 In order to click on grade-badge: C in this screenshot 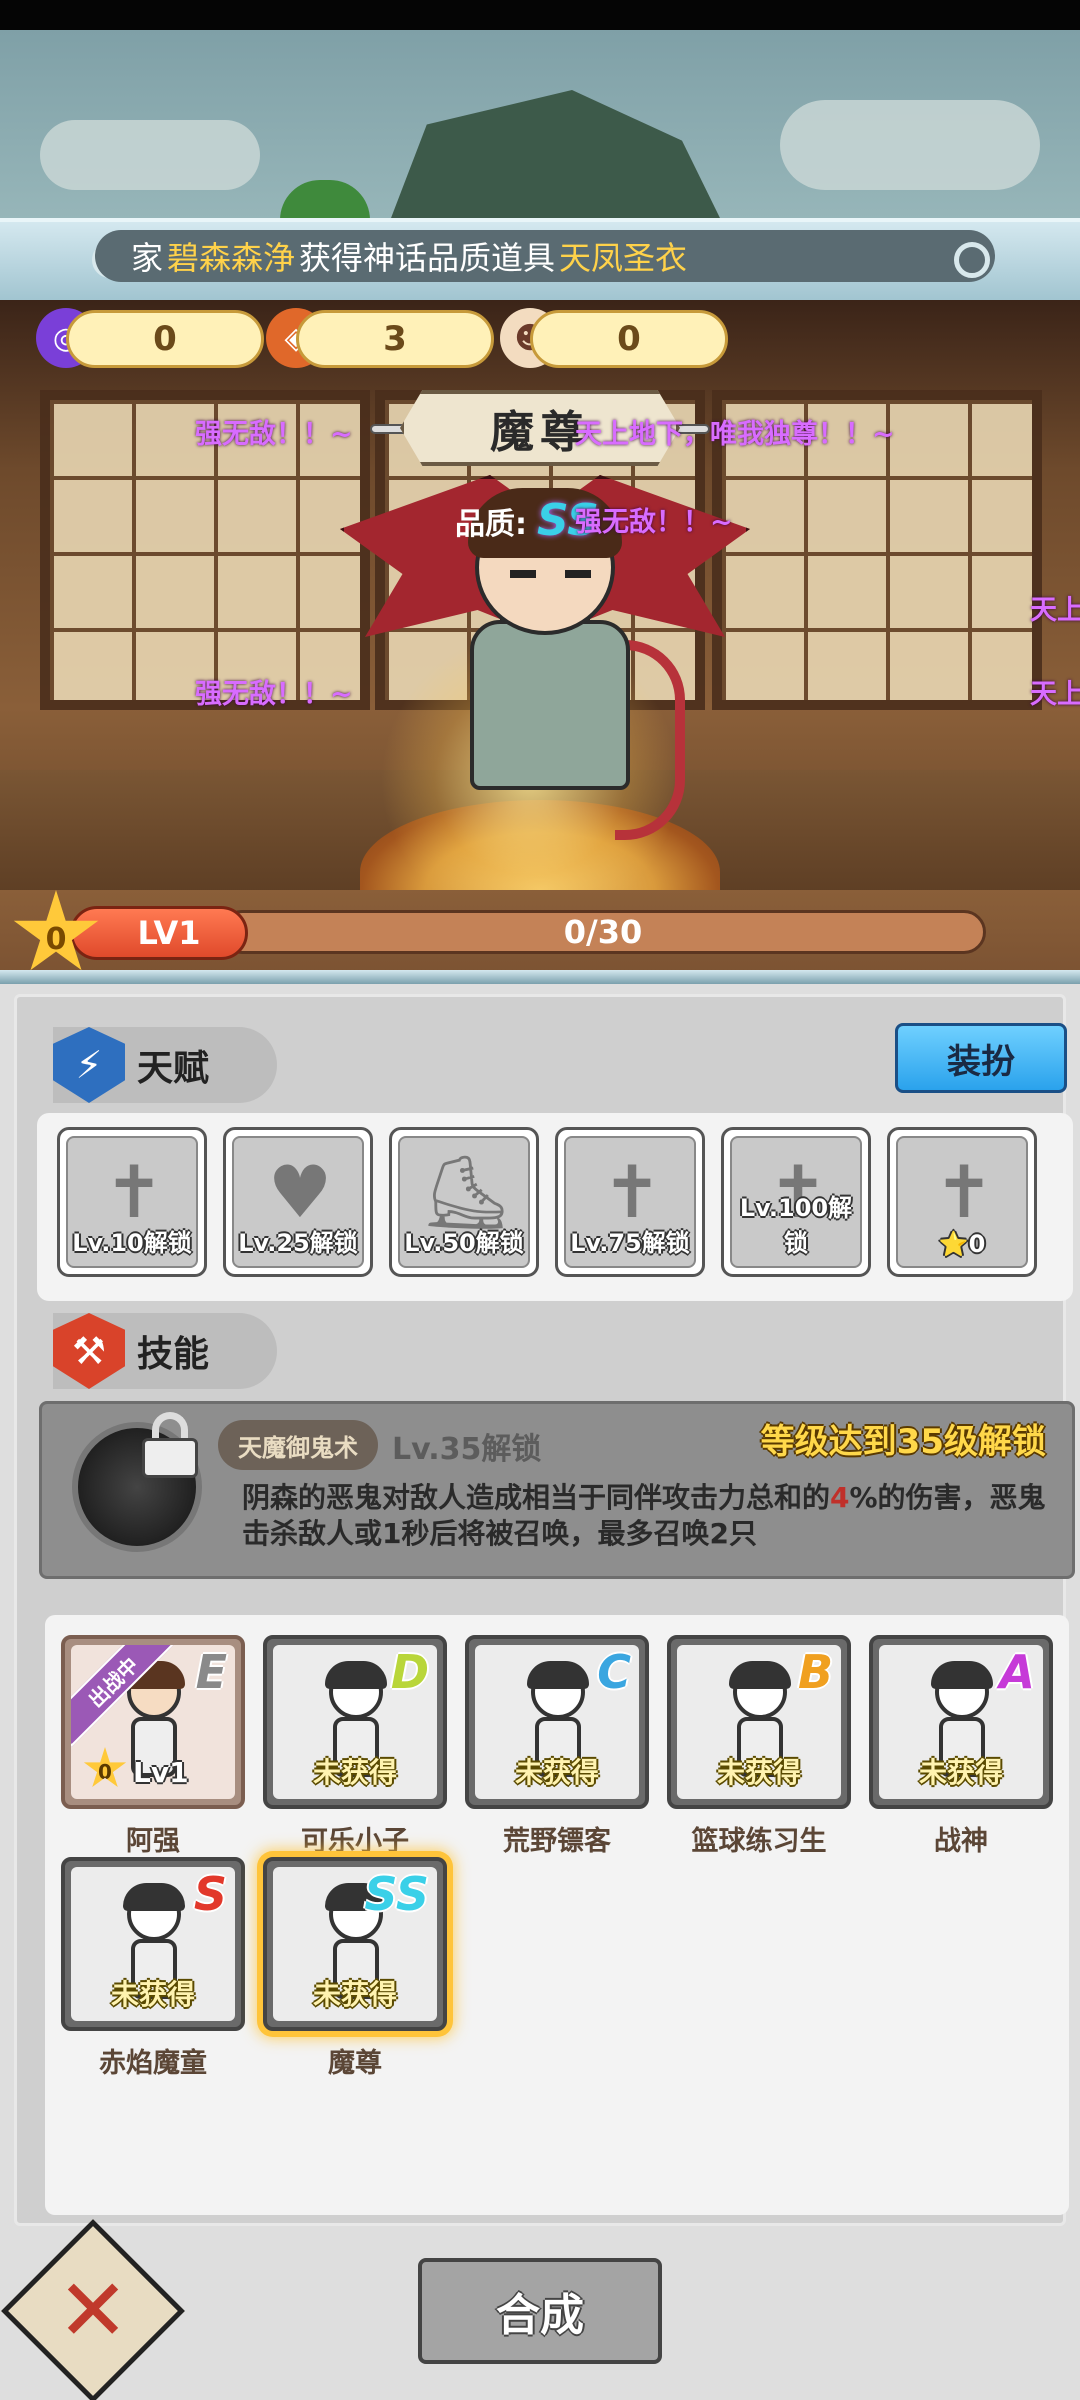, I will do `click(614, 1672)`.